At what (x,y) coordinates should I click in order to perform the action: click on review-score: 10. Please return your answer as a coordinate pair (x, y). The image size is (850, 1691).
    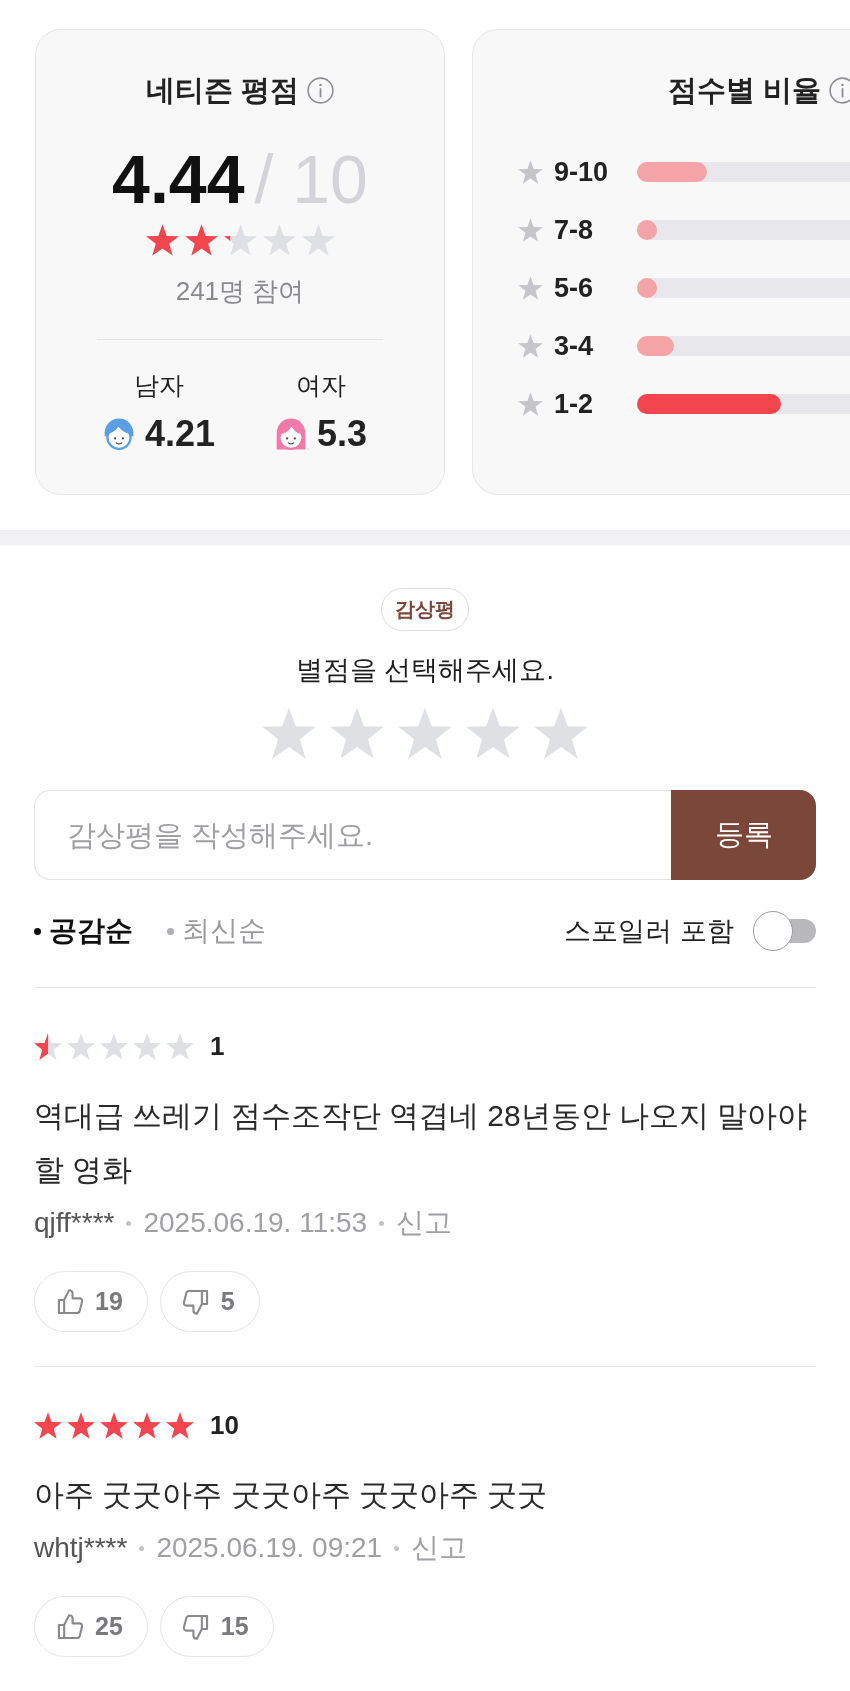
    Looking at the image, I should click on (224, 1425).